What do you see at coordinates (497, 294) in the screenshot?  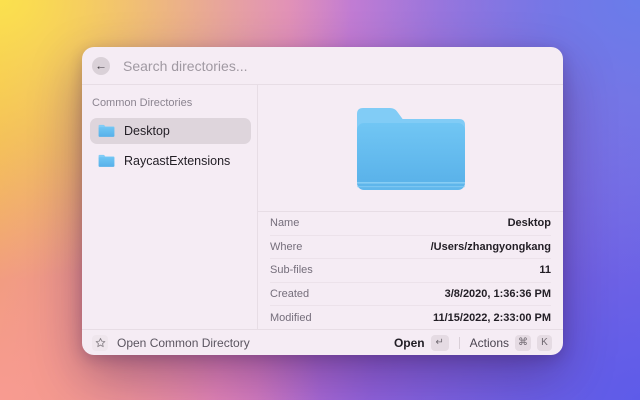 I see `metadata-value: 3/8/2020, 1:36:36 PM` at bounding box center [497, 294].